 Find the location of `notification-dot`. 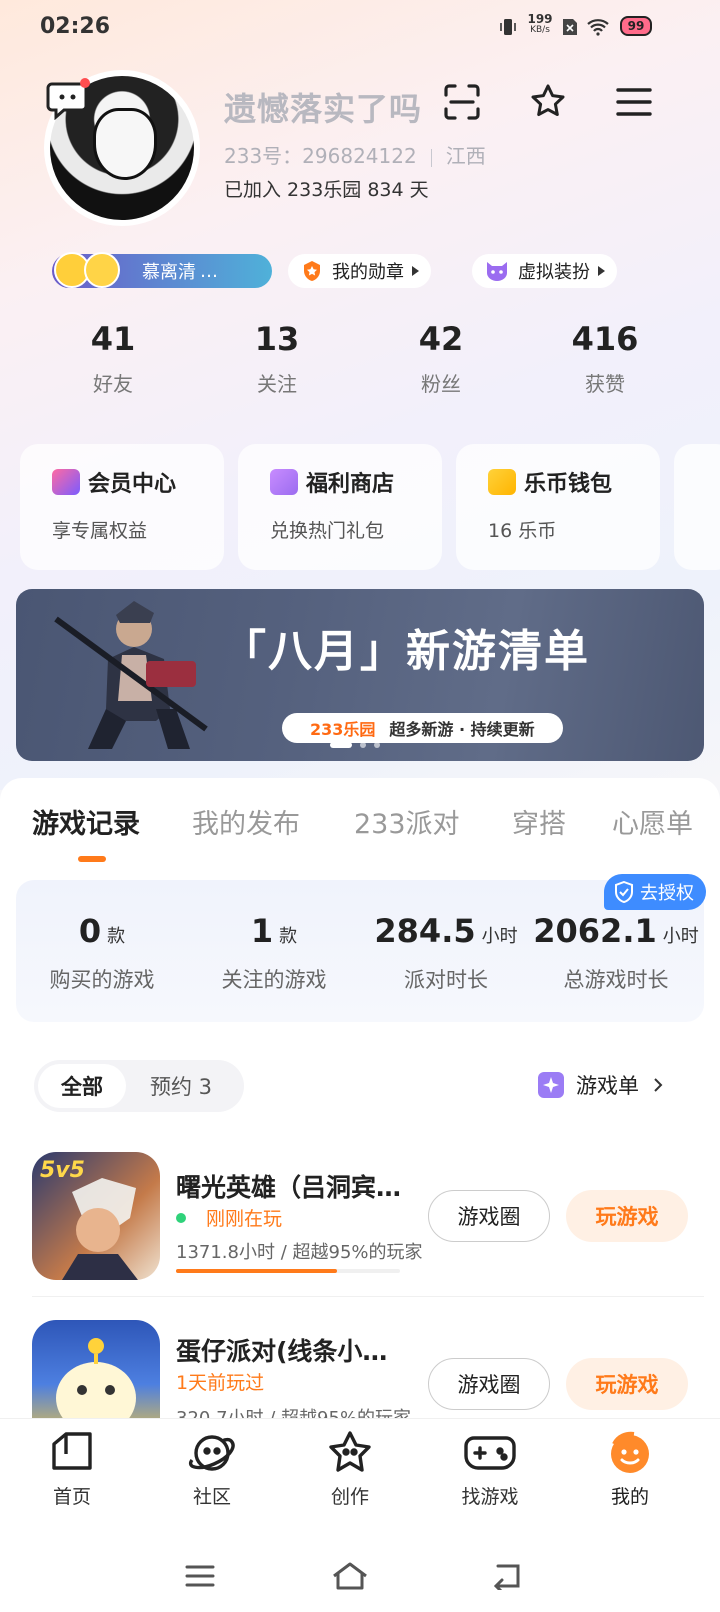

notification-dot is located at coordinates (85, 83).